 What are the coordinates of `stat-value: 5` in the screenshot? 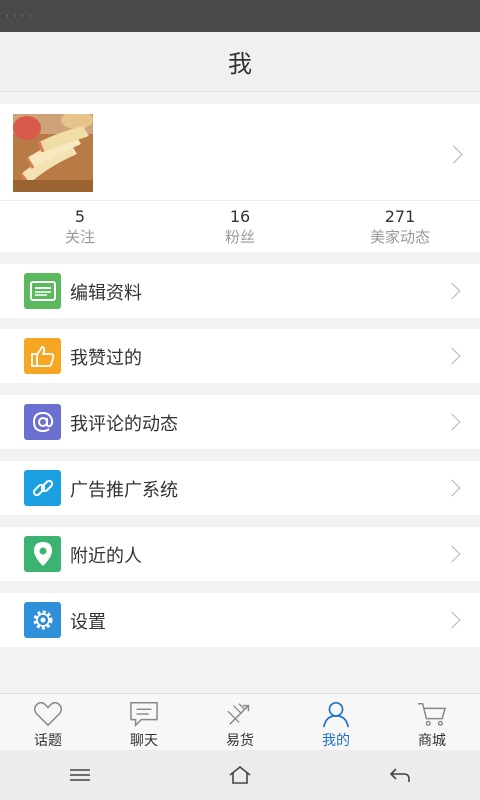 It's located at (80, 216).